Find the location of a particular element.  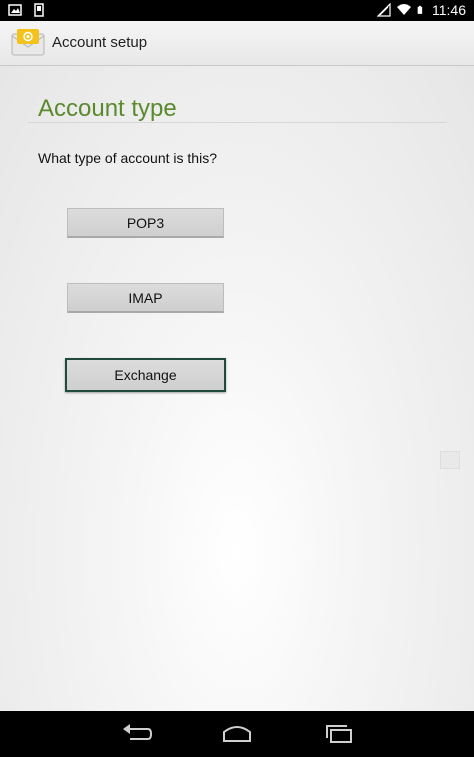

home-icon is located at coordinates (237, 734).